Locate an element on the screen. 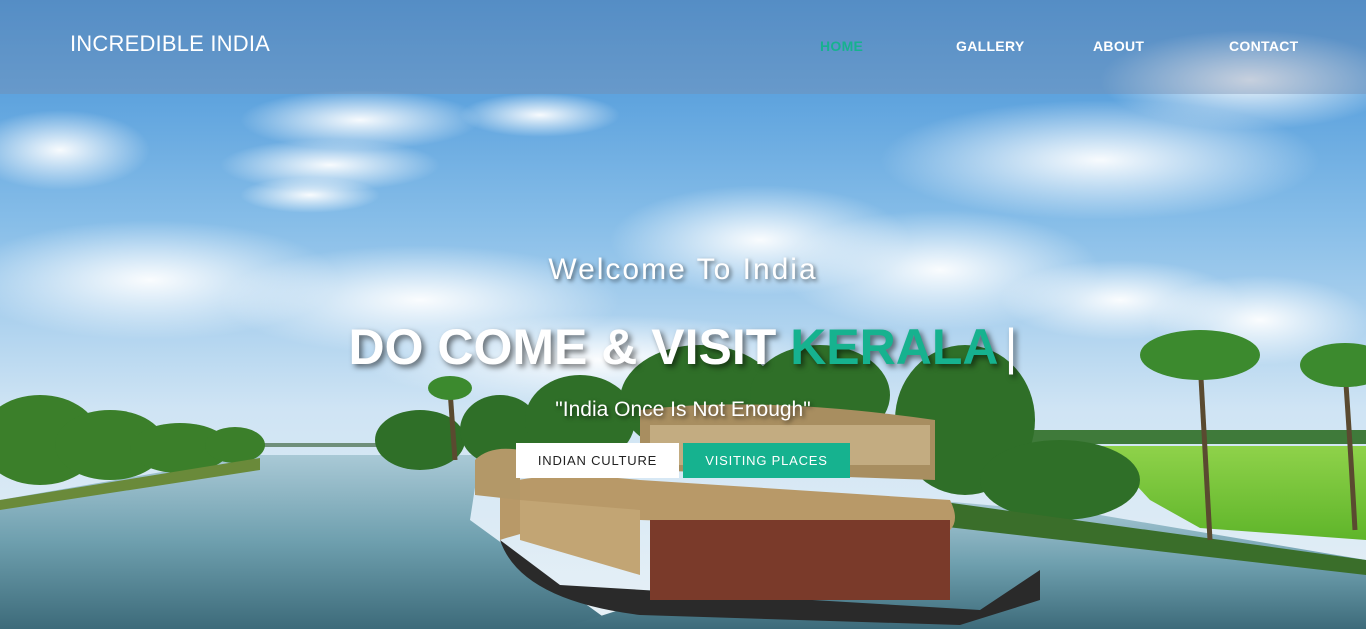 The image size is (1366, 629). nav-contact: CONTACT is located at coordinates (1264, 46).